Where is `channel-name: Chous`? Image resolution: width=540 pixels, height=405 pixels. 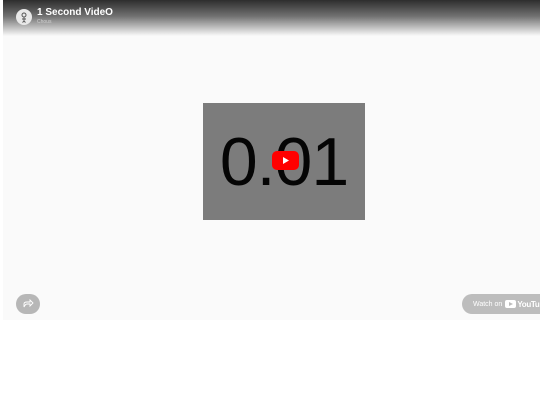 channel-name: Chous is located at coordinates (44, 22).